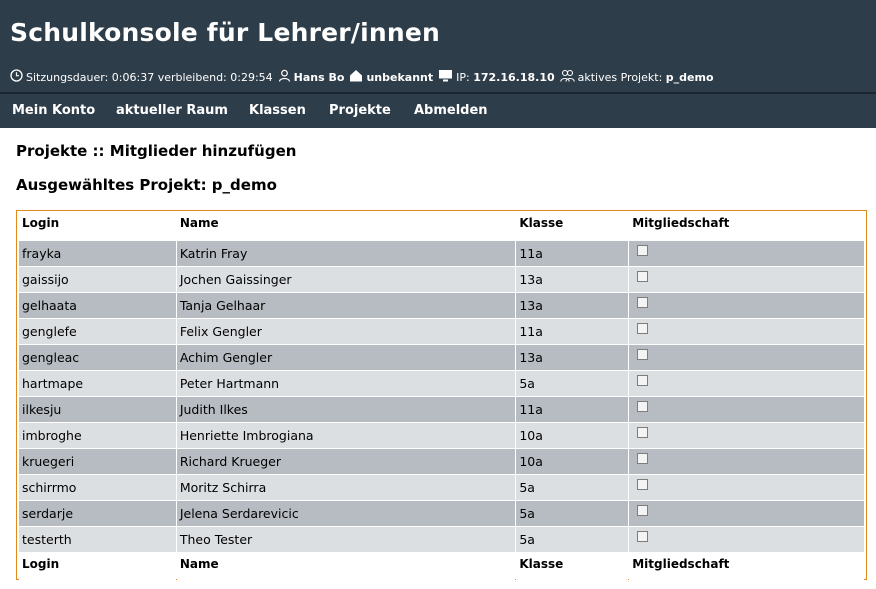 Image resolution: width=876 pixels, height=589 pixels. Describe the element at coordinates (360, 110) in the screenshot. I see `nav-projekte: Projekte` at that location.